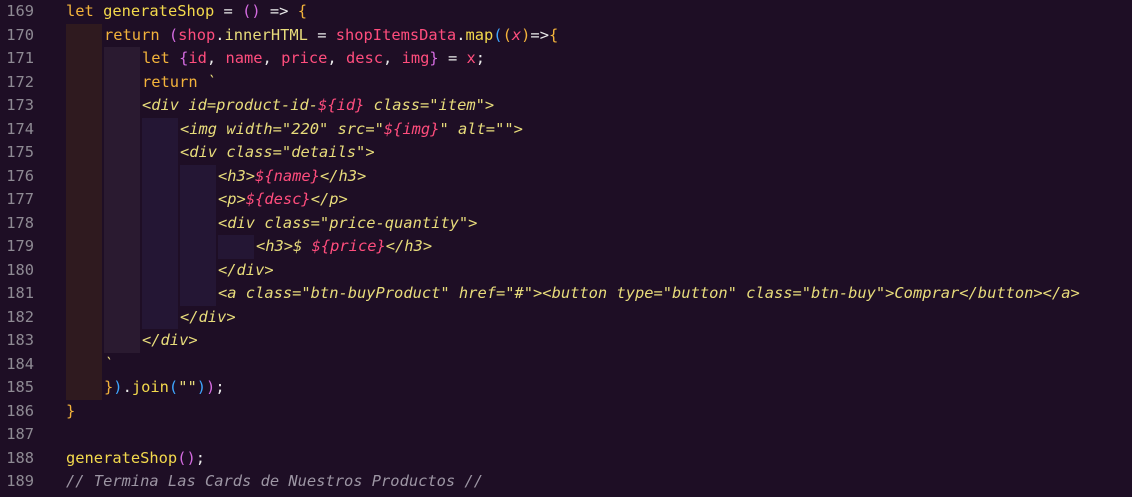 The width and height of the screenshot is (1132, 497). What do you see at coordinates (539, 34) in the screenshot?
I see `code-token: =>` at bounding box center [539, 34].